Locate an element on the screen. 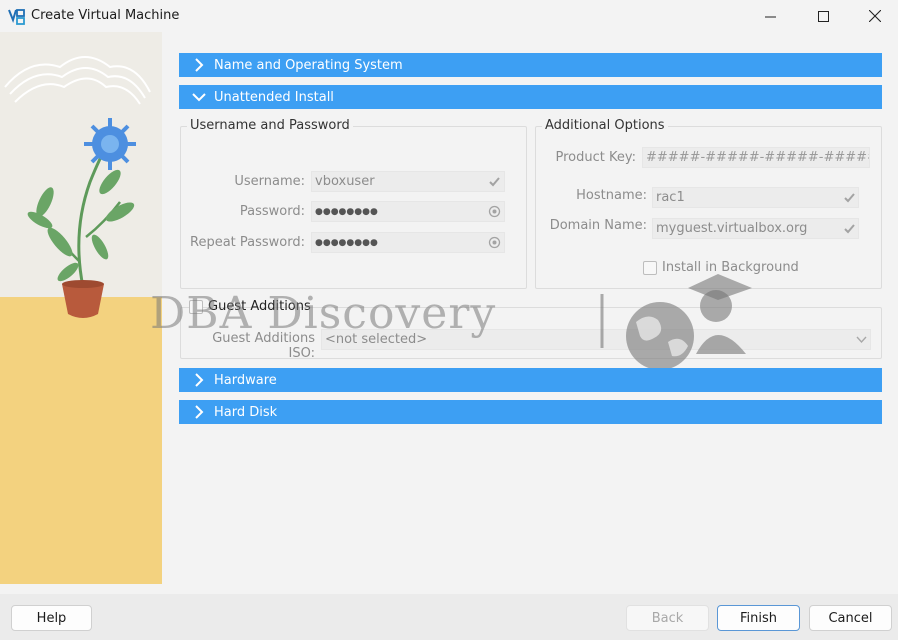  section-label: Name and Operating System is located at coordinates (308, 65).